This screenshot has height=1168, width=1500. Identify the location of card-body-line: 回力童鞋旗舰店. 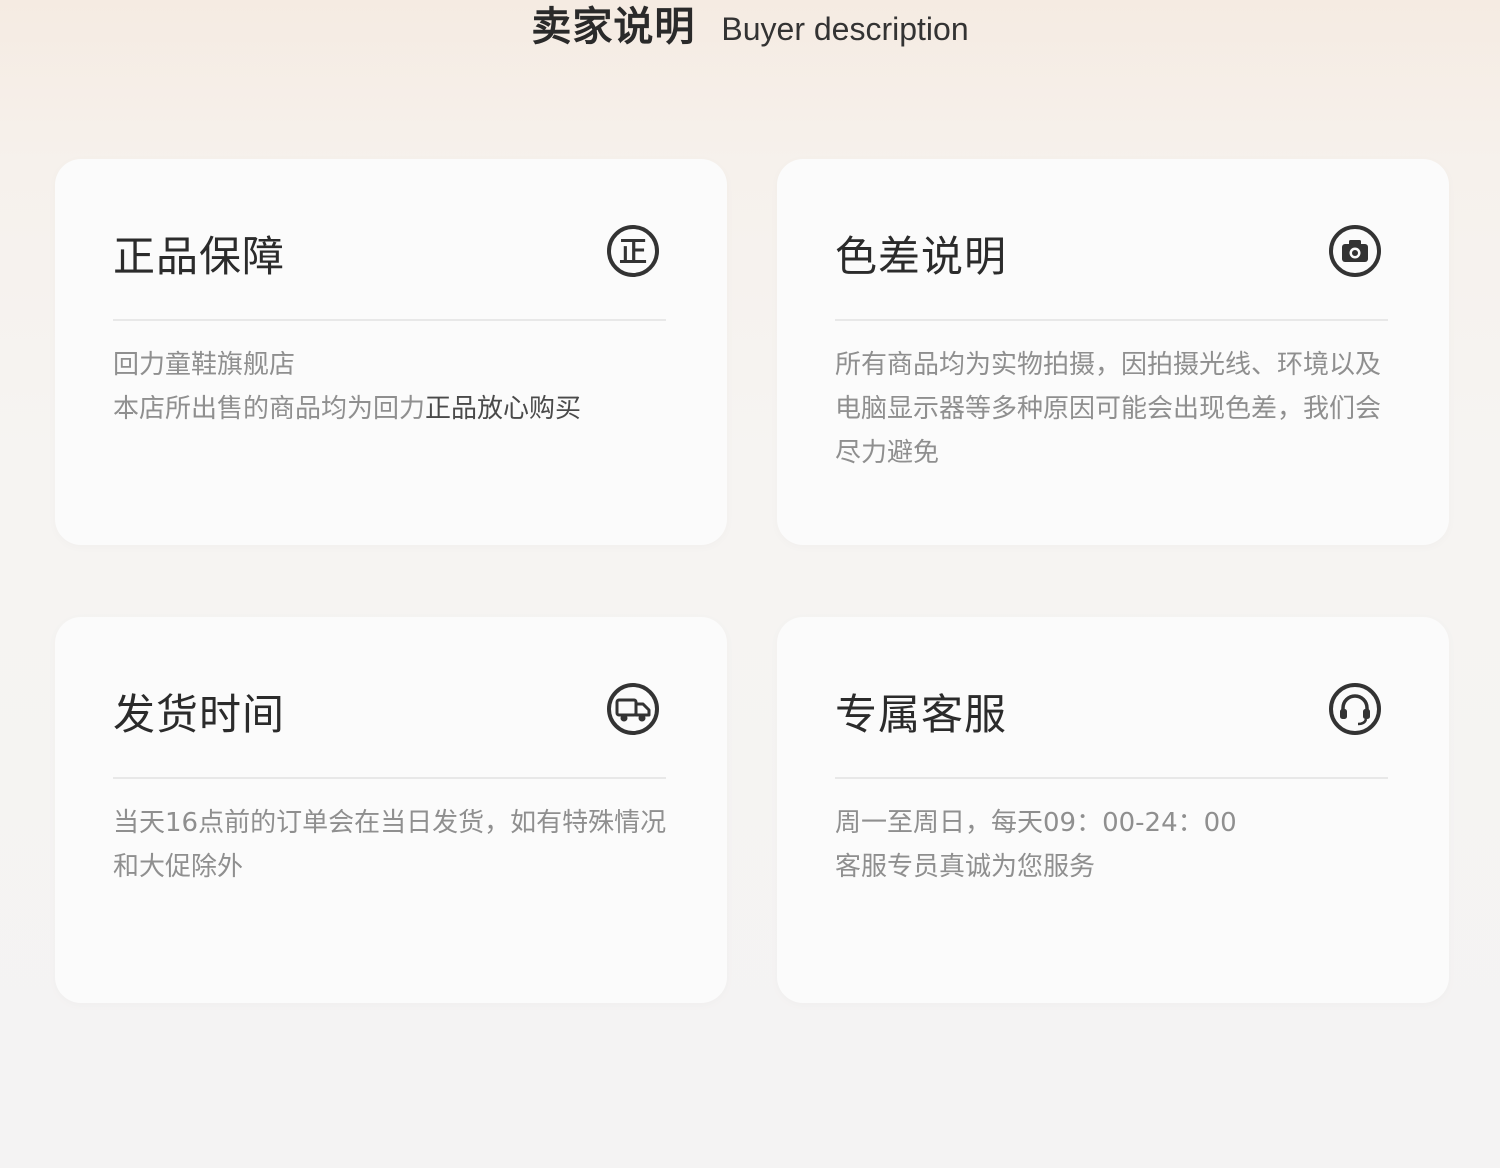
(204, 365).